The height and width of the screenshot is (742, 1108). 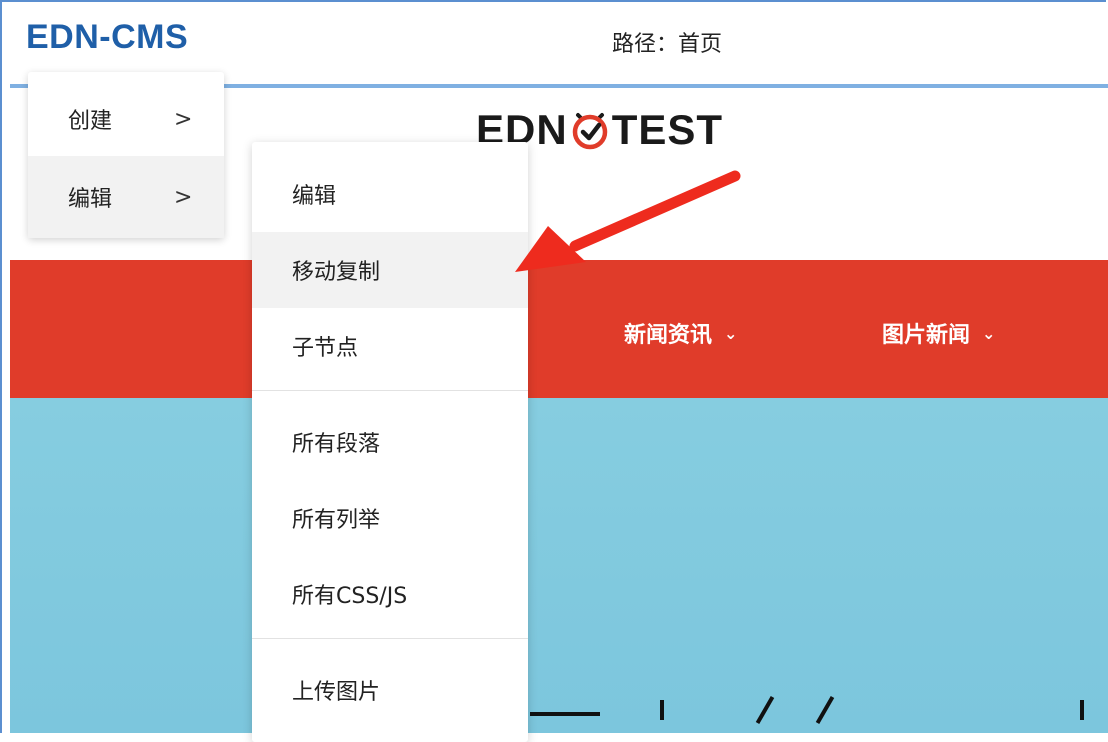 I want to click on logo-text-right: TEST, so click(x=667, y=129).